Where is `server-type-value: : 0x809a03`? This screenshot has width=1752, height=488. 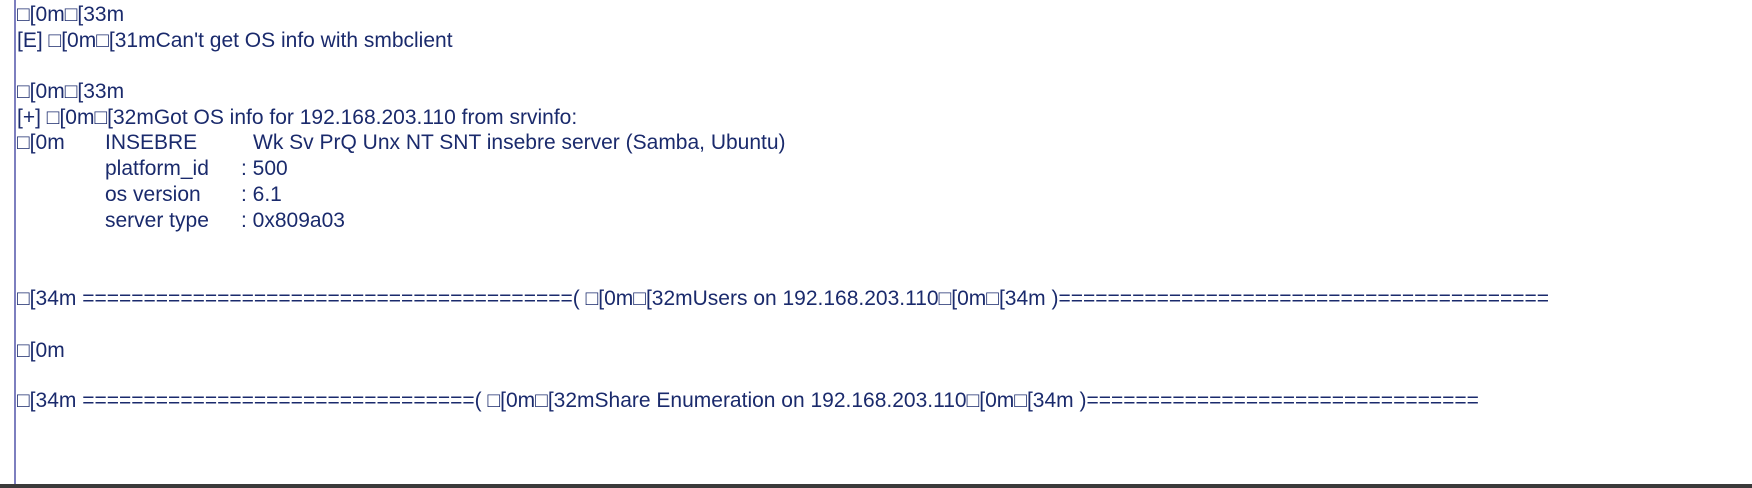
server-type-value: : 0x809a03 is located at coordinates (293, 220).